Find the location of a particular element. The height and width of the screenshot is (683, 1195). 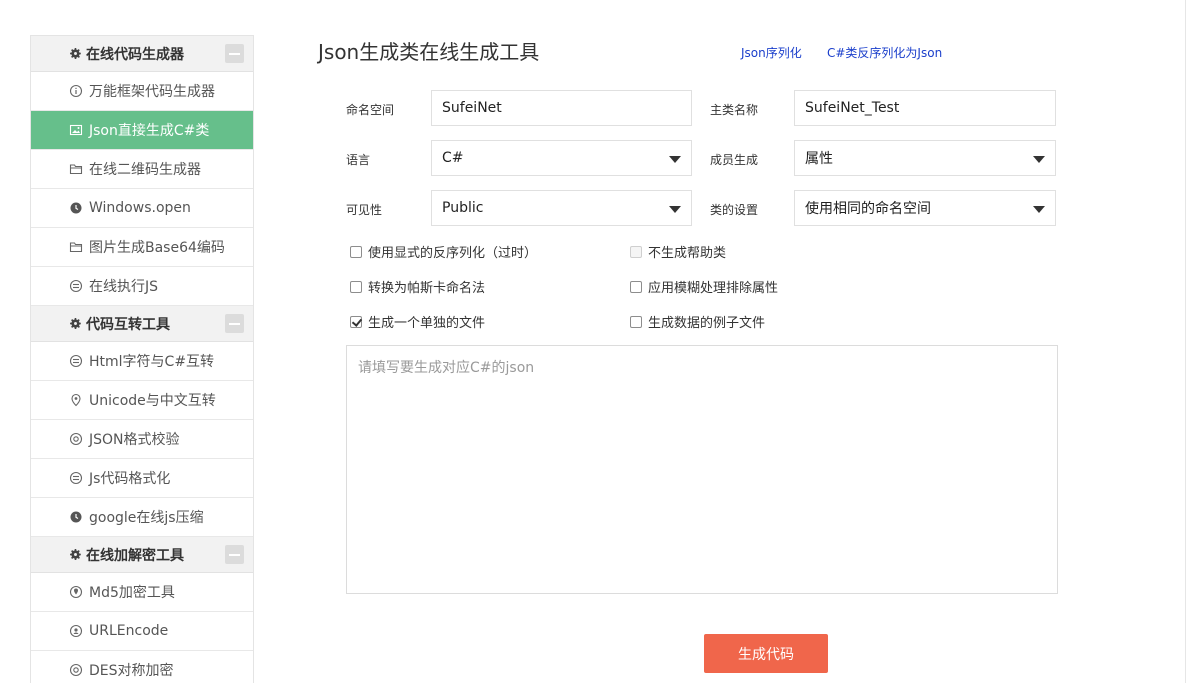

sidebar-item-label: Js代码格式化 is located at coordinates (130, 479).